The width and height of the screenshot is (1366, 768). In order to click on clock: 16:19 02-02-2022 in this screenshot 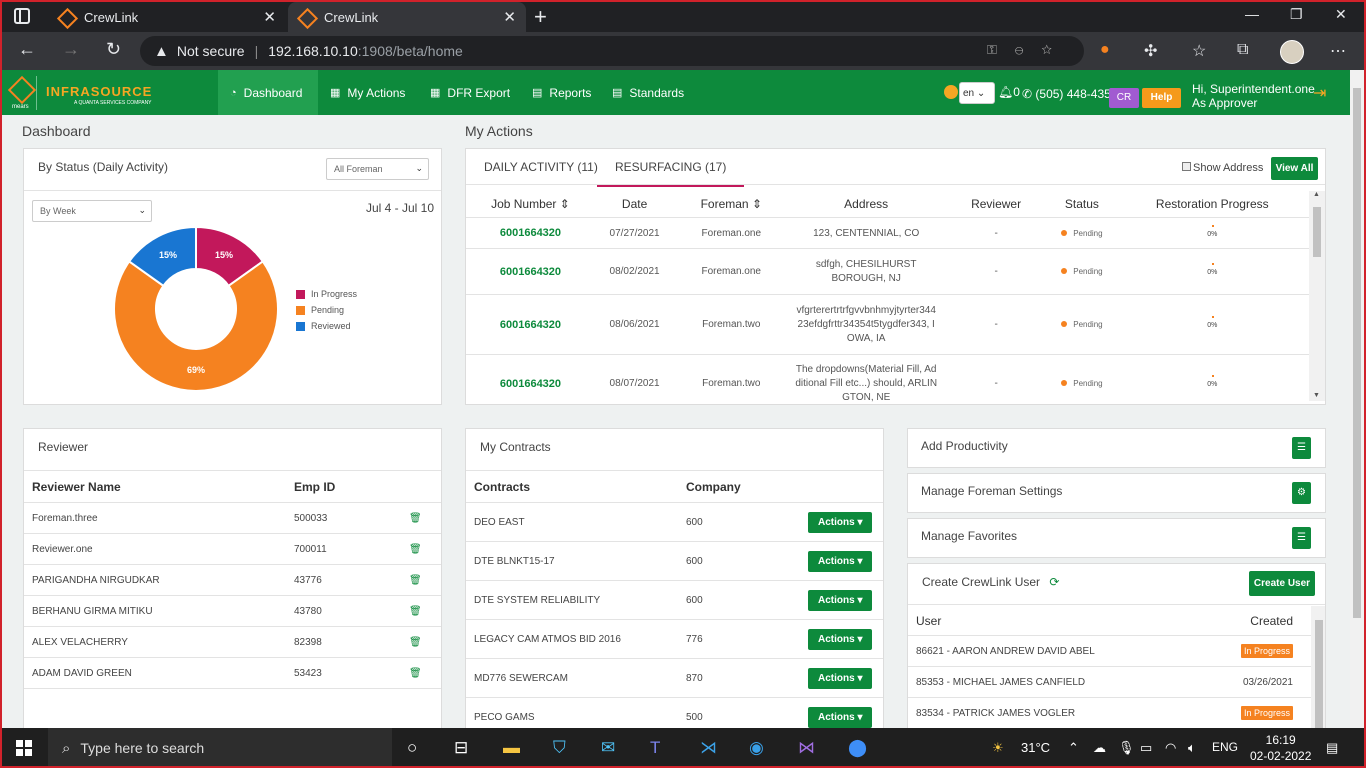, I will do `click(1280, 748)`.